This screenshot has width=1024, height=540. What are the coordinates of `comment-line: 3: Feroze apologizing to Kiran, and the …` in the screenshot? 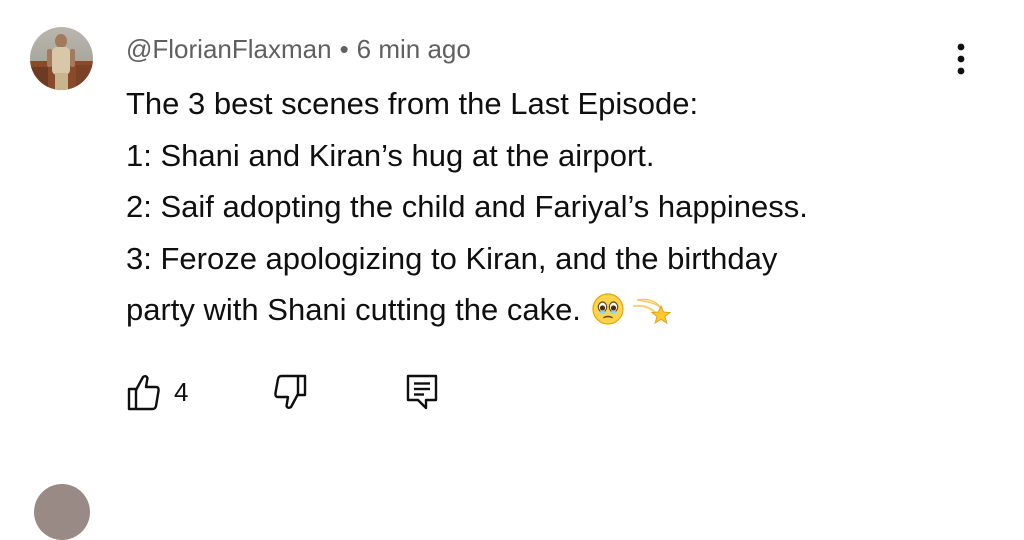 It's located at (452, 258).